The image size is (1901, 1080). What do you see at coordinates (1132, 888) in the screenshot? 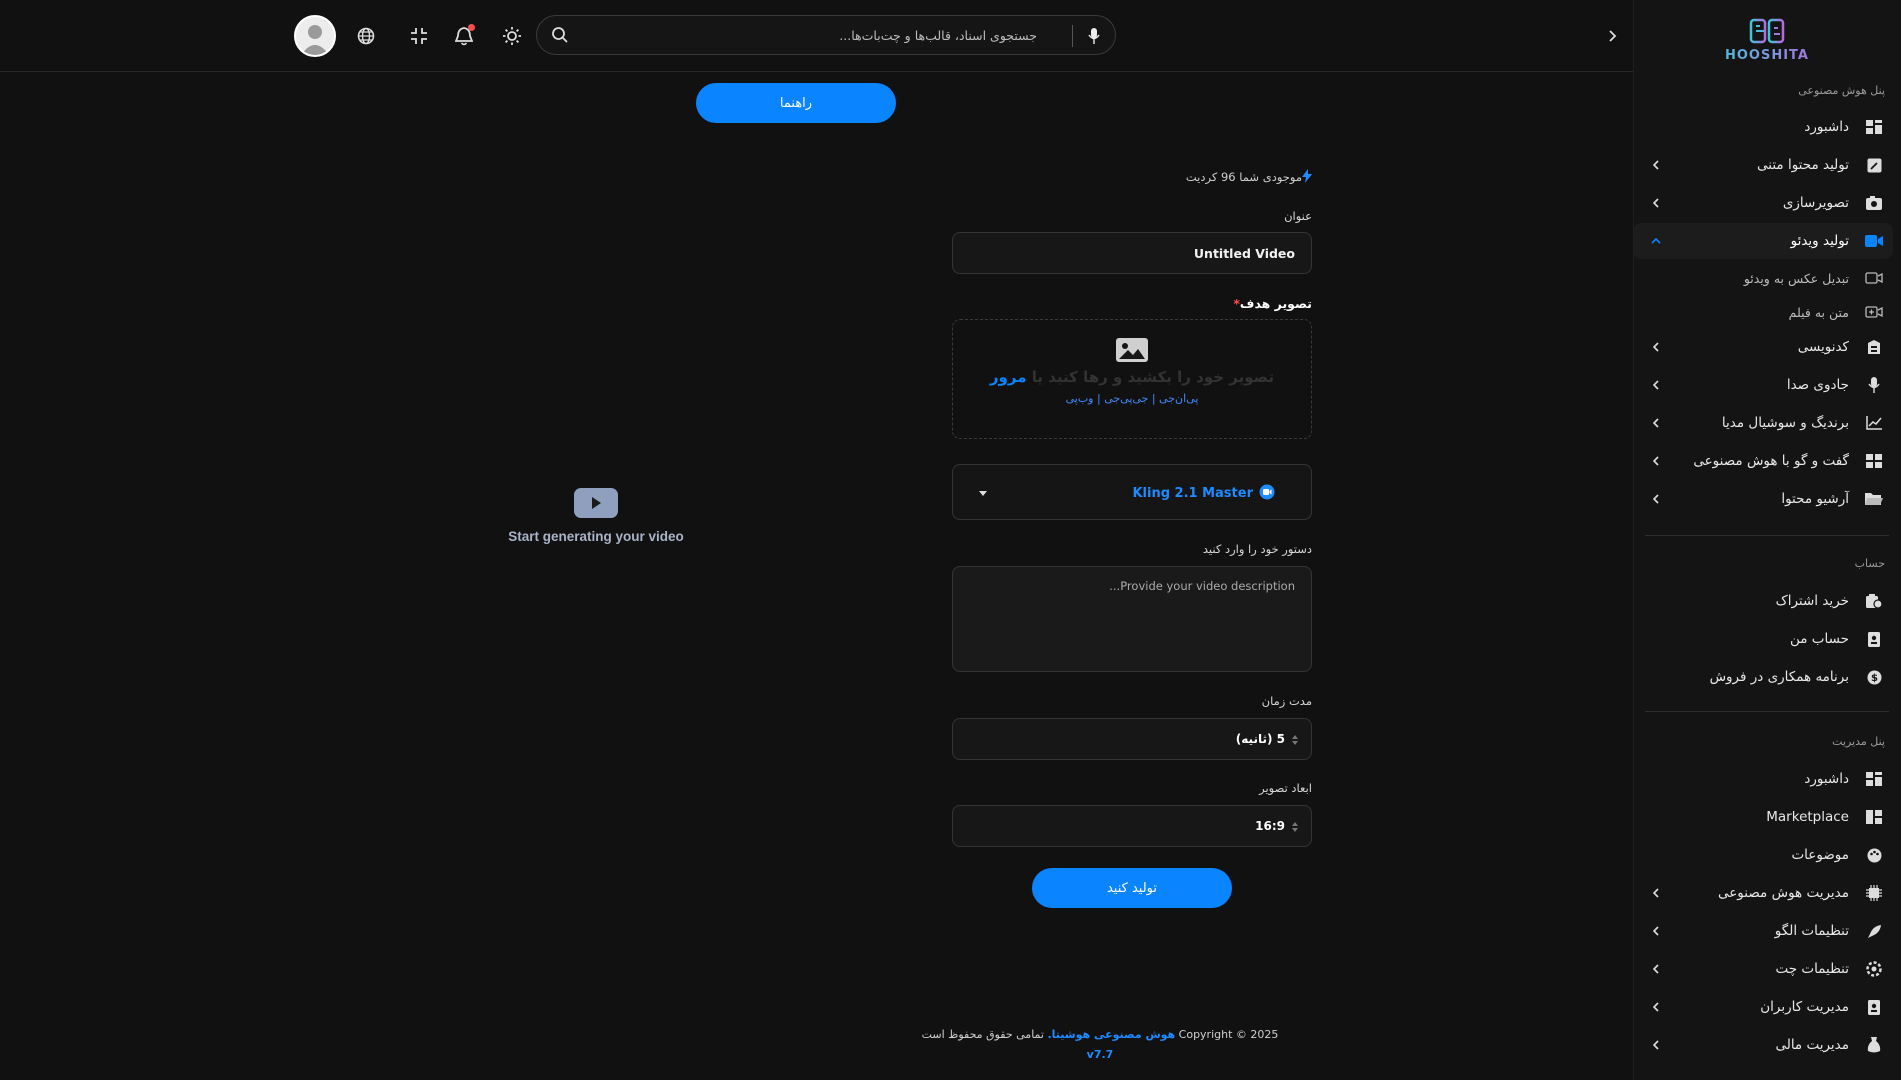
I see `generate-button: تولید کنید` at bounding box center [1132, 888].